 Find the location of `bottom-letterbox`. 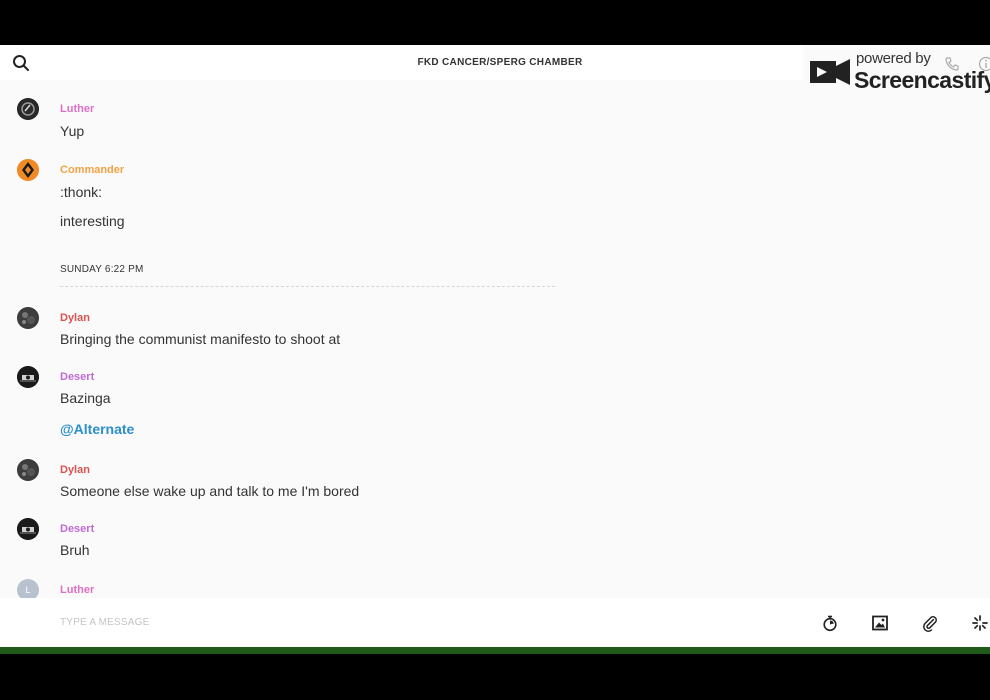

bottom-letterbox is located at coordinates (495, 677).